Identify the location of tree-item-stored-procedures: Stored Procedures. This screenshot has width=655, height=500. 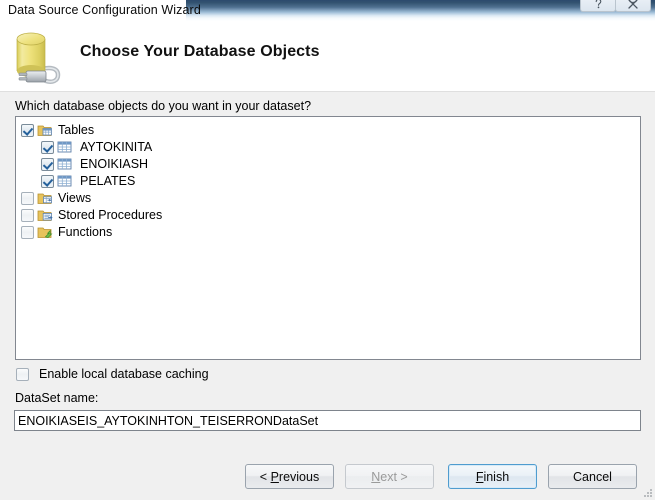
(330, 215).